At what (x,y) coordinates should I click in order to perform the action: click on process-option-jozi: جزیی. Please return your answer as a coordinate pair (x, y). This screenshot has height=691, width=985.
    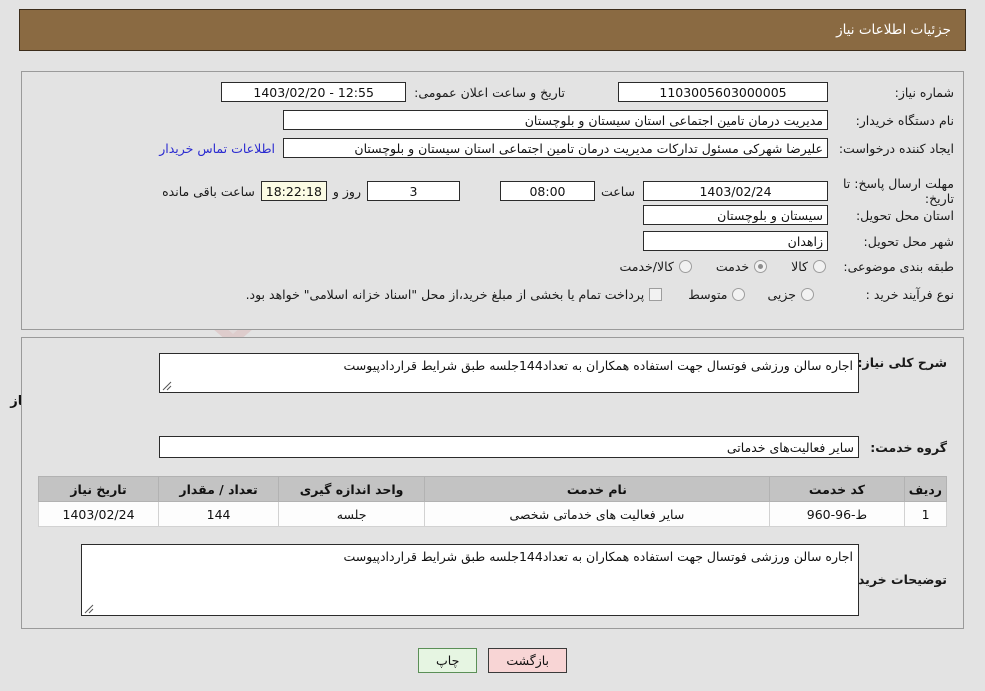
    Looking at the image, I should click on (790, 294).